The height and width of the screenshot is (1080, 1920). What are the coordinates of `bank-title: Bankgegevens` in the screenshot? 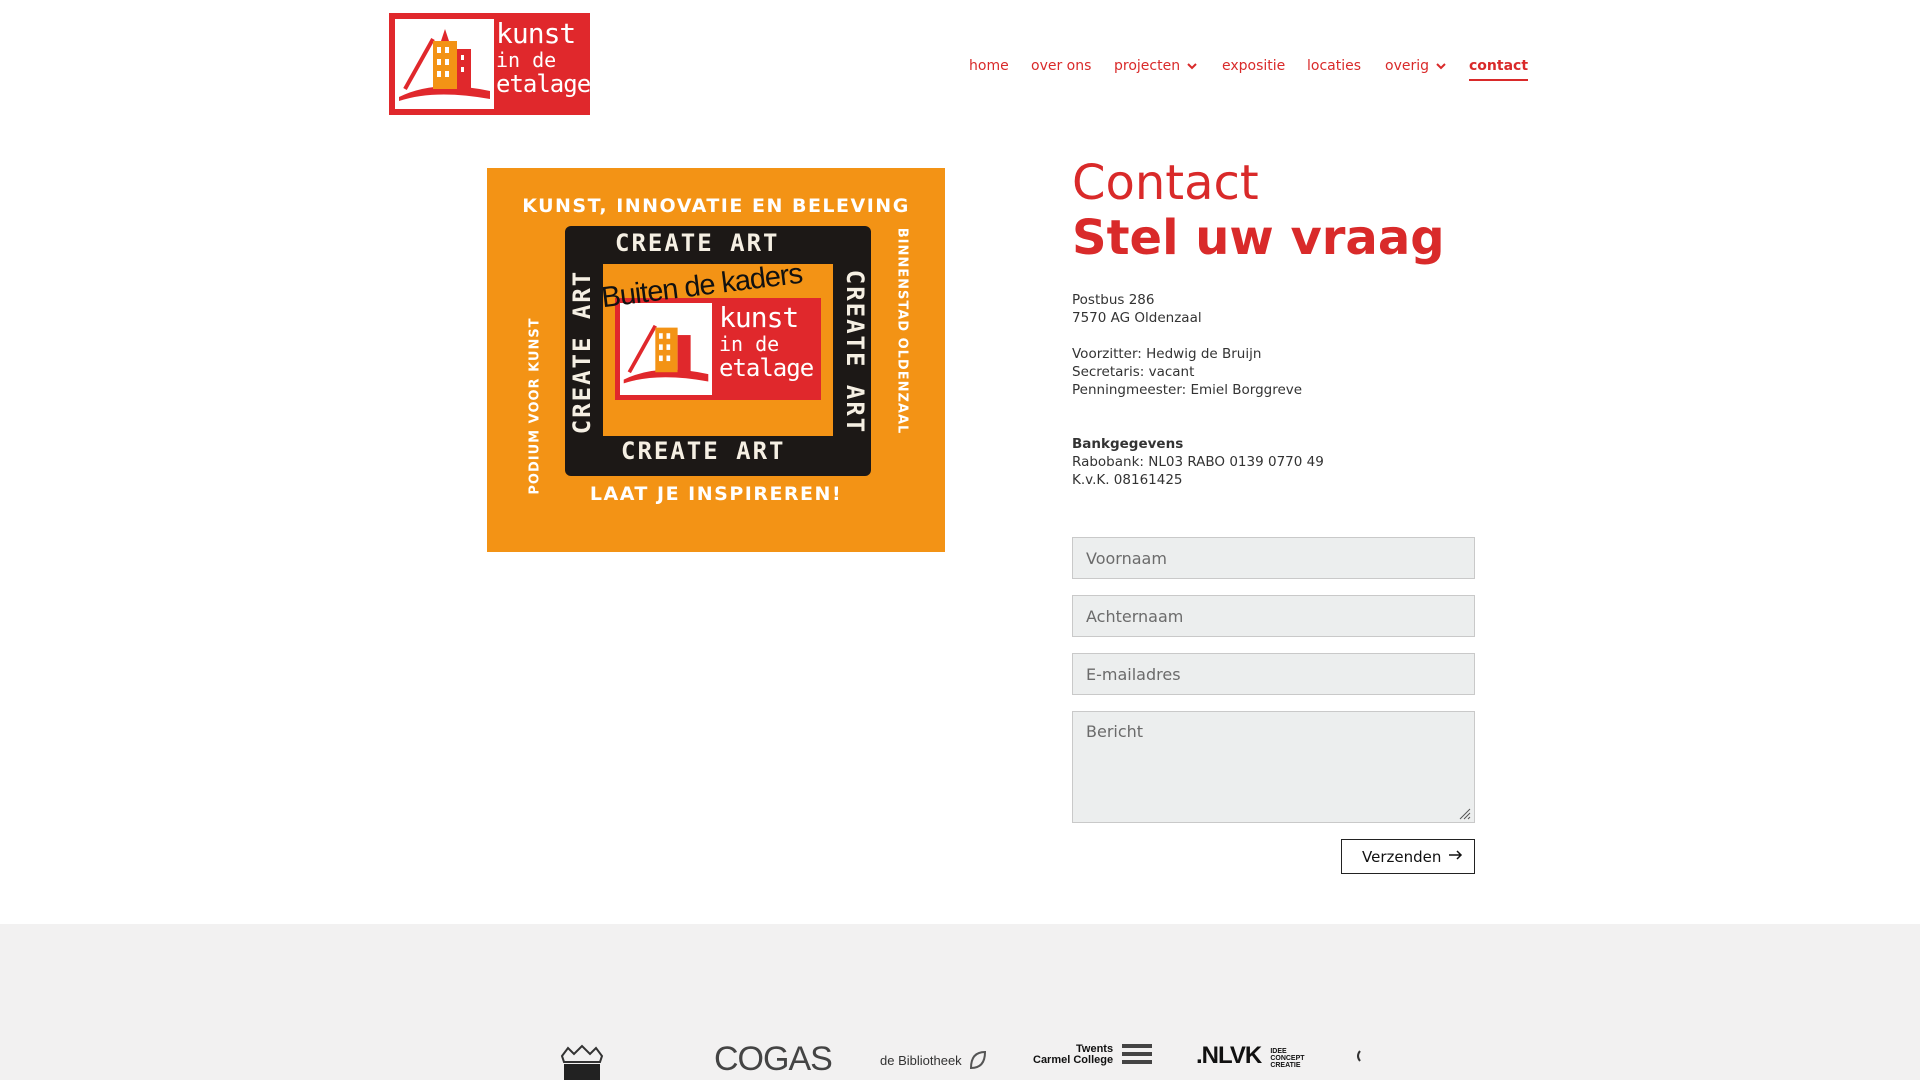 It's located at (1128, 444).